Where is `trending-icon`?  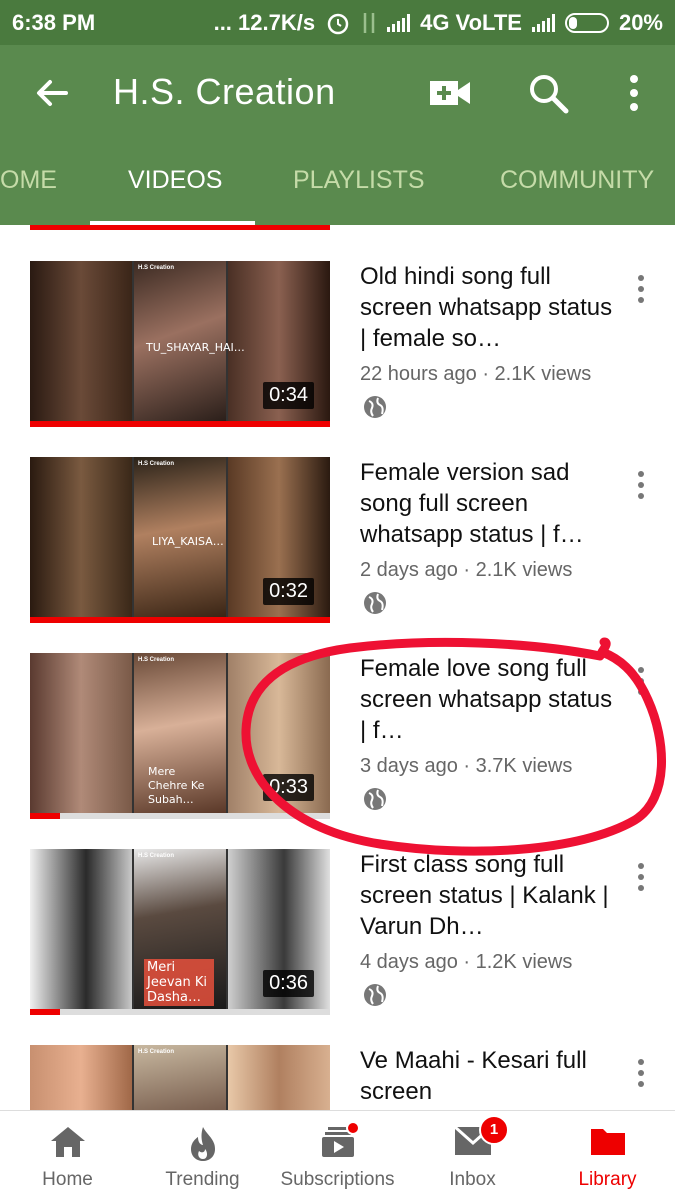 trending-icon is located at coordinates (202, 1144).